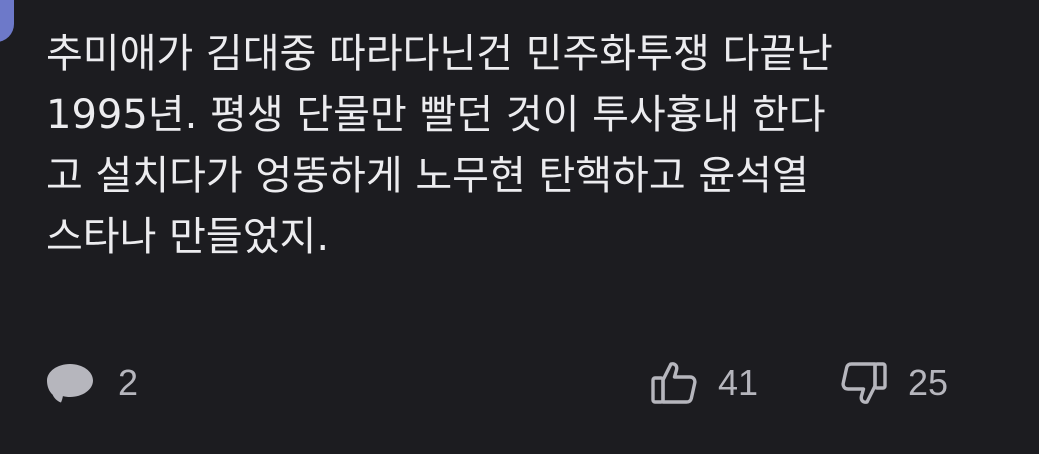 The height and width of the screenshot is (454, 1039). I want to click on comment-line: 스타나 만들었지., so click(188, 237).